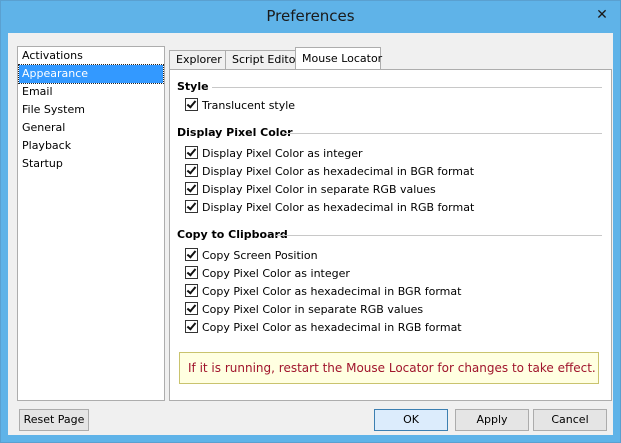 The width and height of the screenshot is (621, 443). Describe the element at coordinates (193, 86) in the screenshot. I see `group-heading-style: Style` at that location.